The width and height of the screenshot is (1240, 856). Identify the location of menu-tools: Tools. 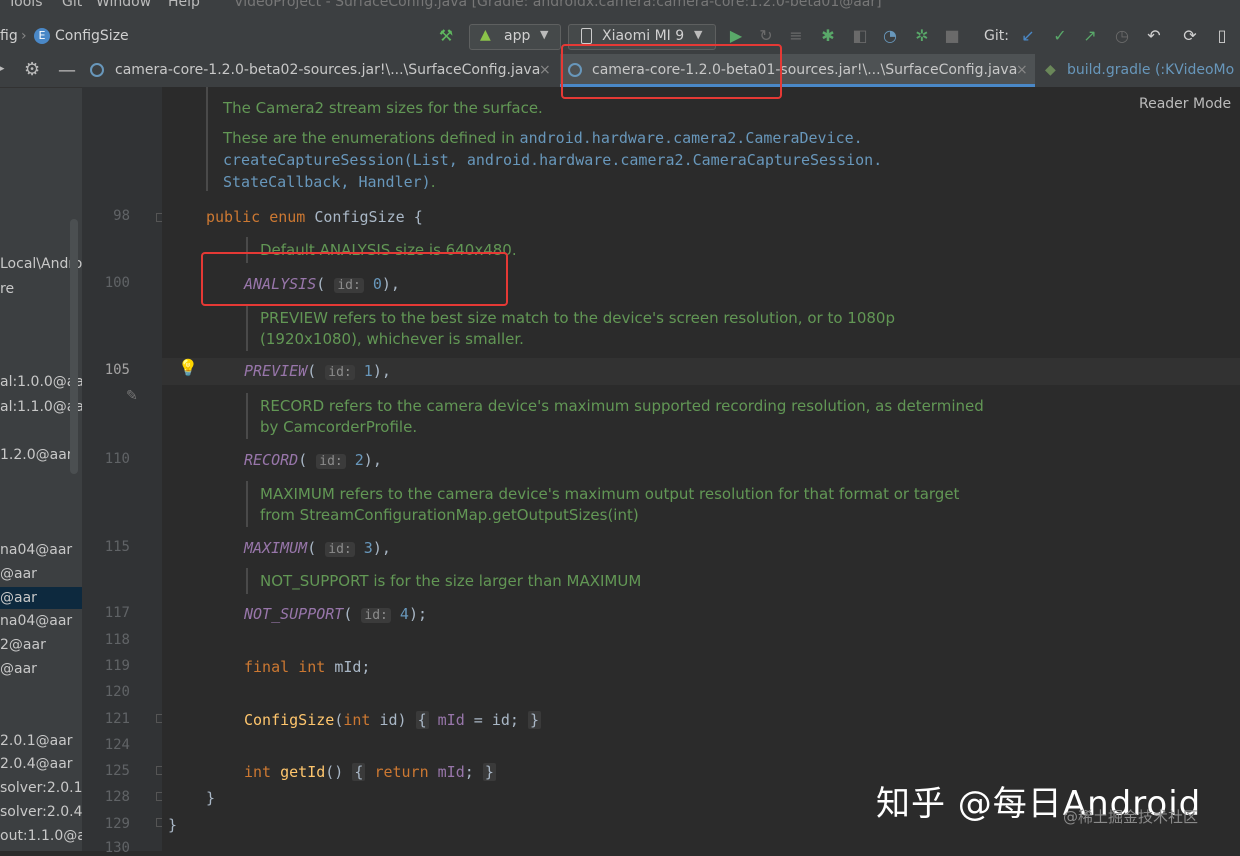
(25, 5).